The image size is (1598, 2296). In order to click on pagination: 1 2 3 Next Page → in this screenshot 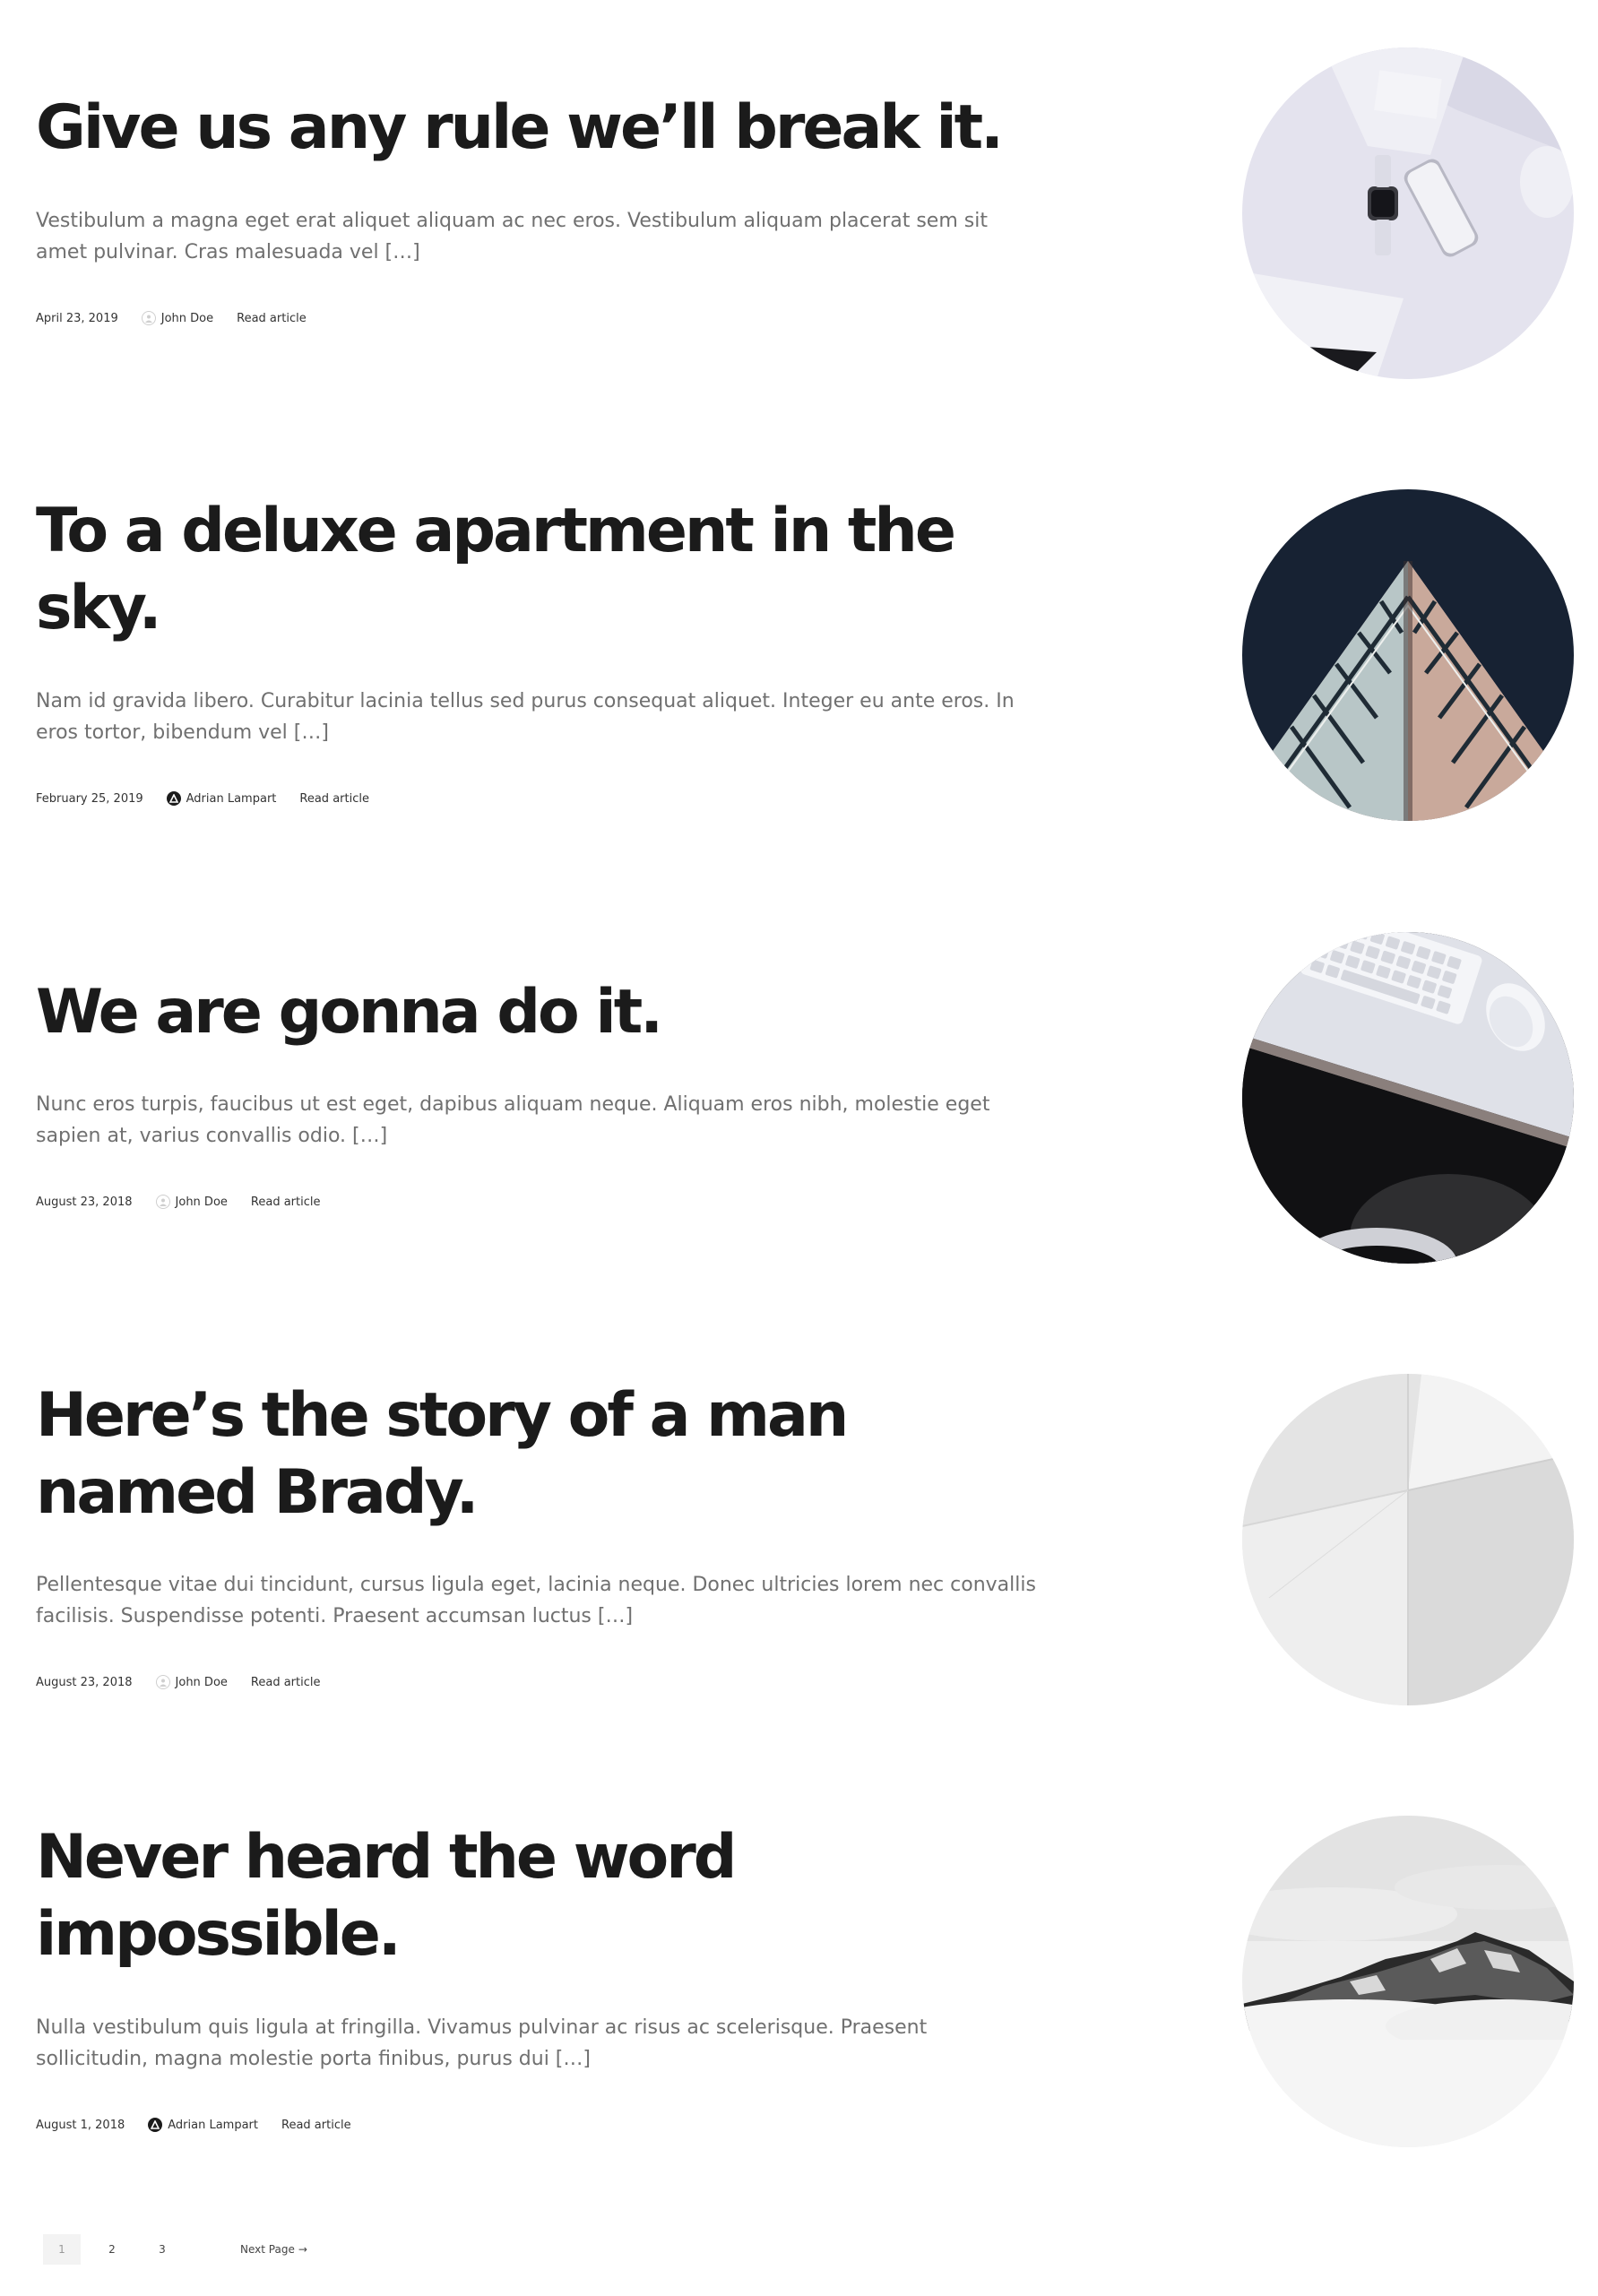, I will do `click(175, 2249)`.